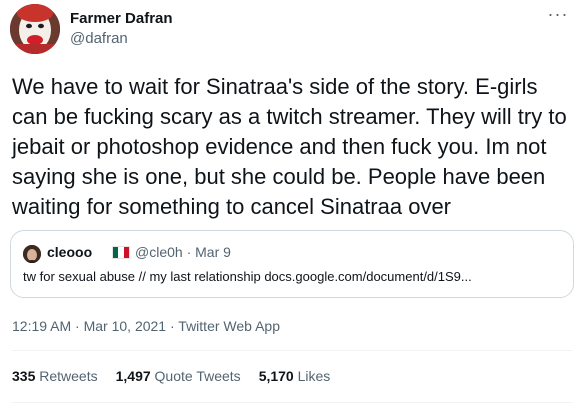  I want to click on quote-tweets-stat: 1,497 Quote Tweets, so click(178, 376).